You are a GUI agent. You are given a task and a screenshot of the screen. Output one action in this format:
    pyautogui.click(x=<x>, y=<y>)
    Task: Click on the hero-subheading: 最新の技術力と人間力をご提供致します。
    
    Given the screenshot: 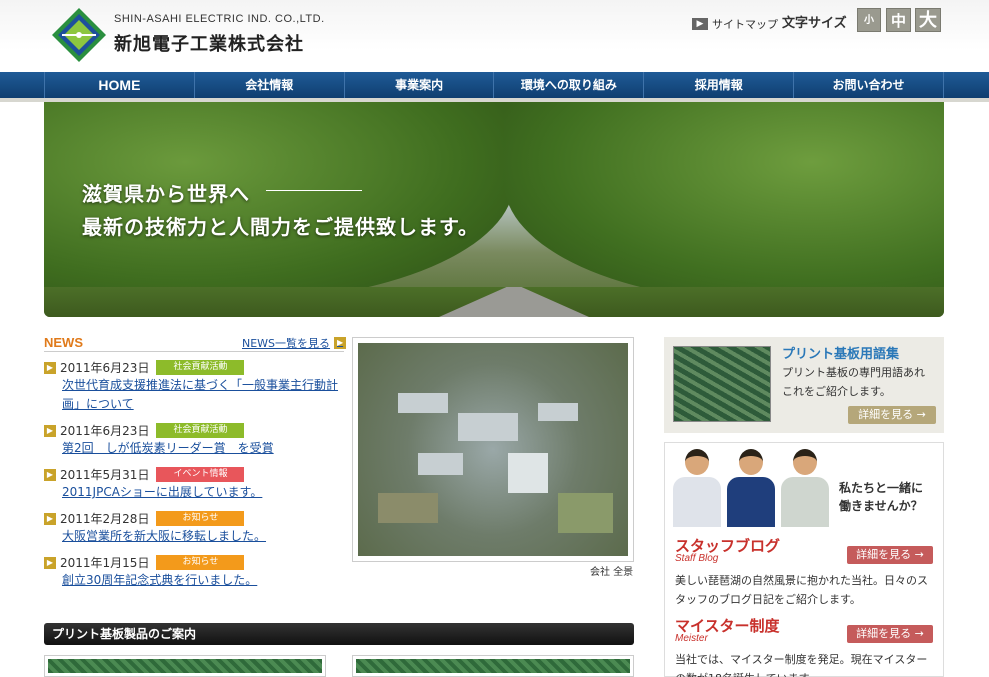 What is the action you would take?
    pyautogui.click(x=280, y=227)
    